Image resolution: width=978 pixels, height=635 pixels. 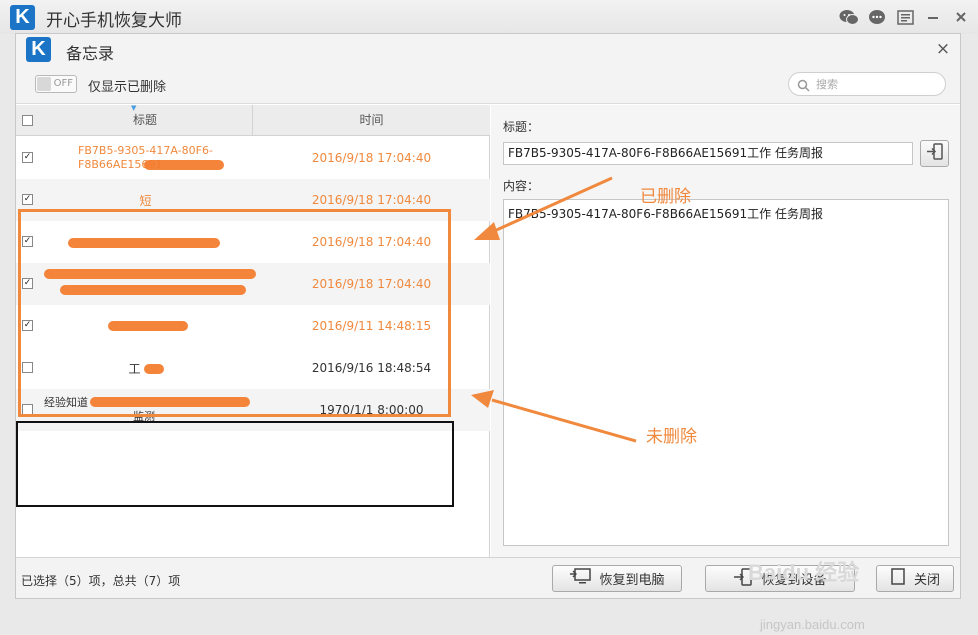 I want to click on search-input, so click(x=876, y=84).